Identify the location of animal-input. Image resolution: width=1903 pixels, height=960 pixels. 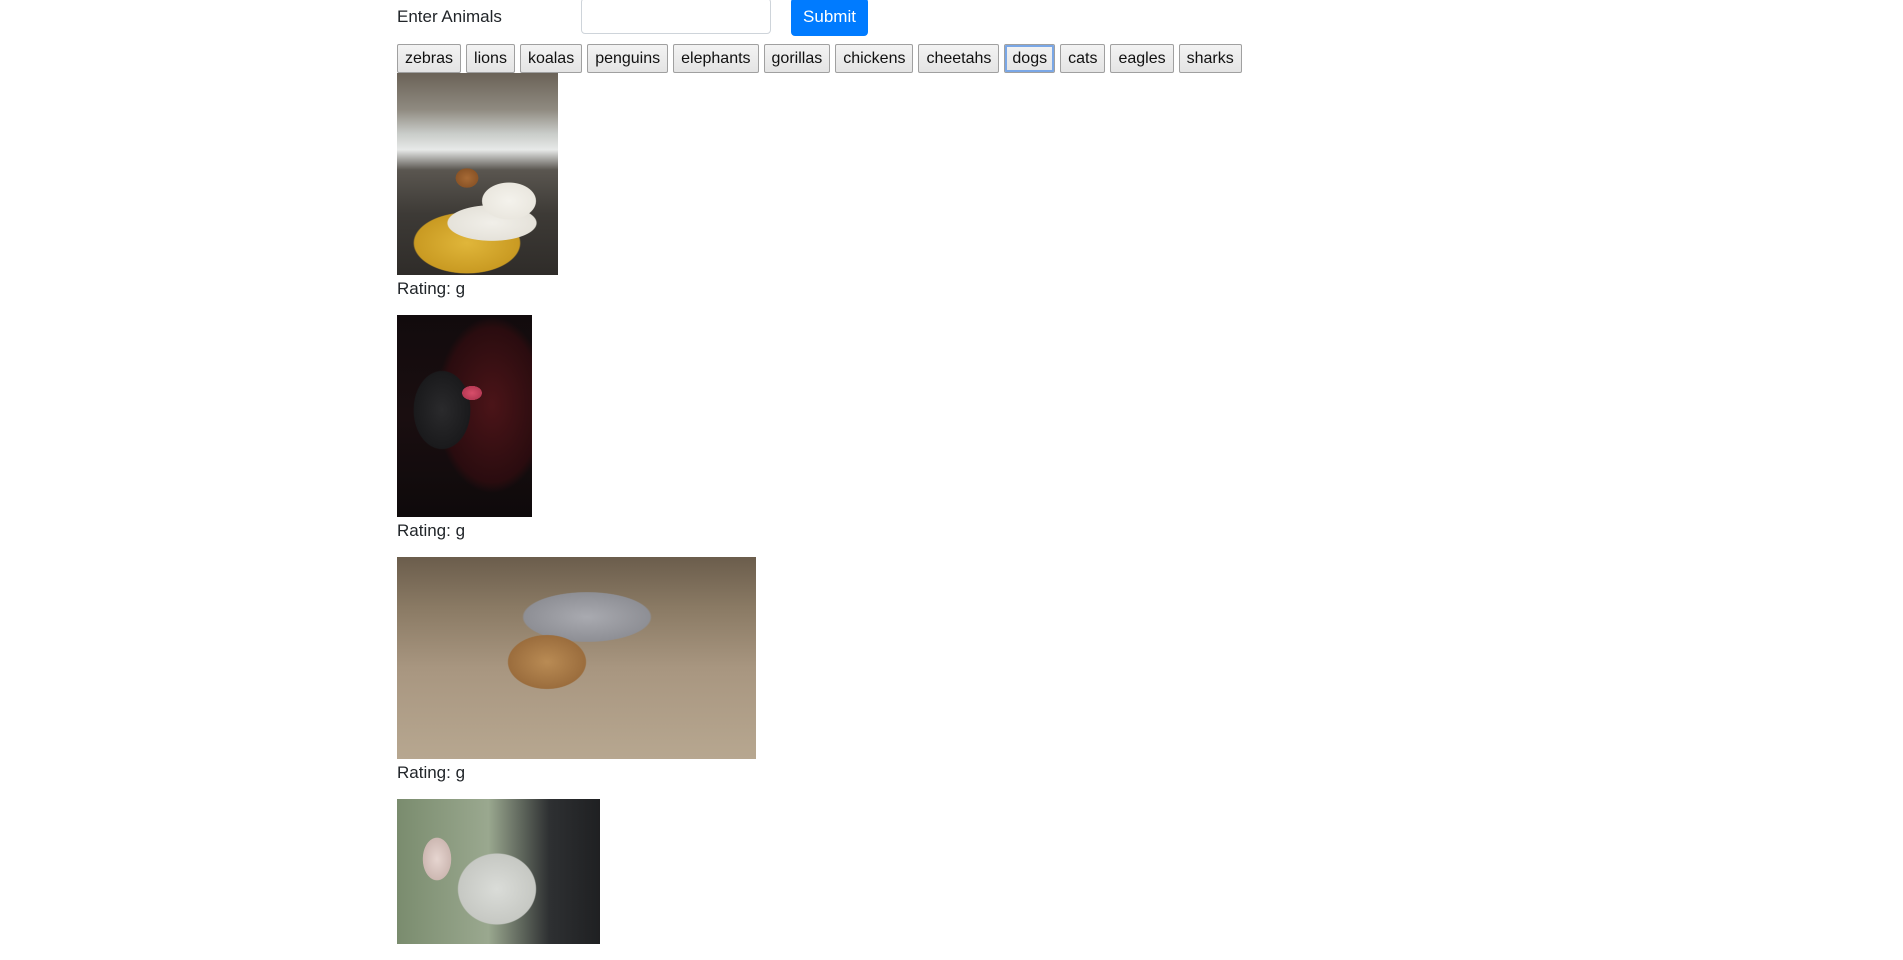
(676, 17).